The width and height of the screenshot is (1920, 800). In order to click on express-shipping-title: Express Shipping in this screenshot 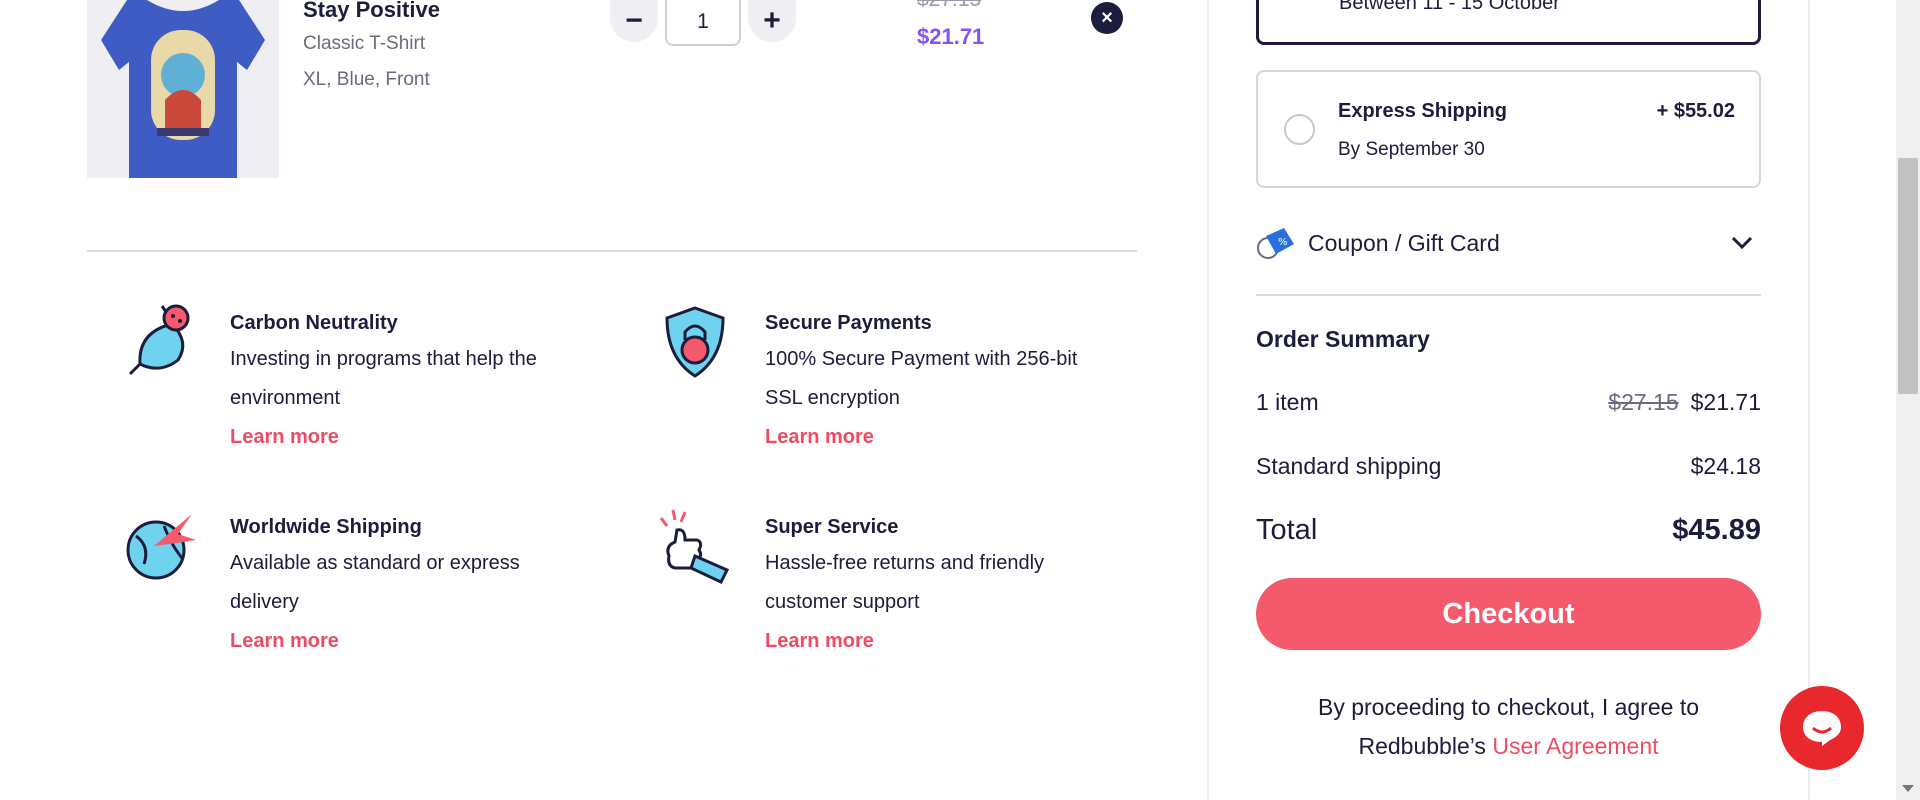, I will do `click(1422, 111)`.